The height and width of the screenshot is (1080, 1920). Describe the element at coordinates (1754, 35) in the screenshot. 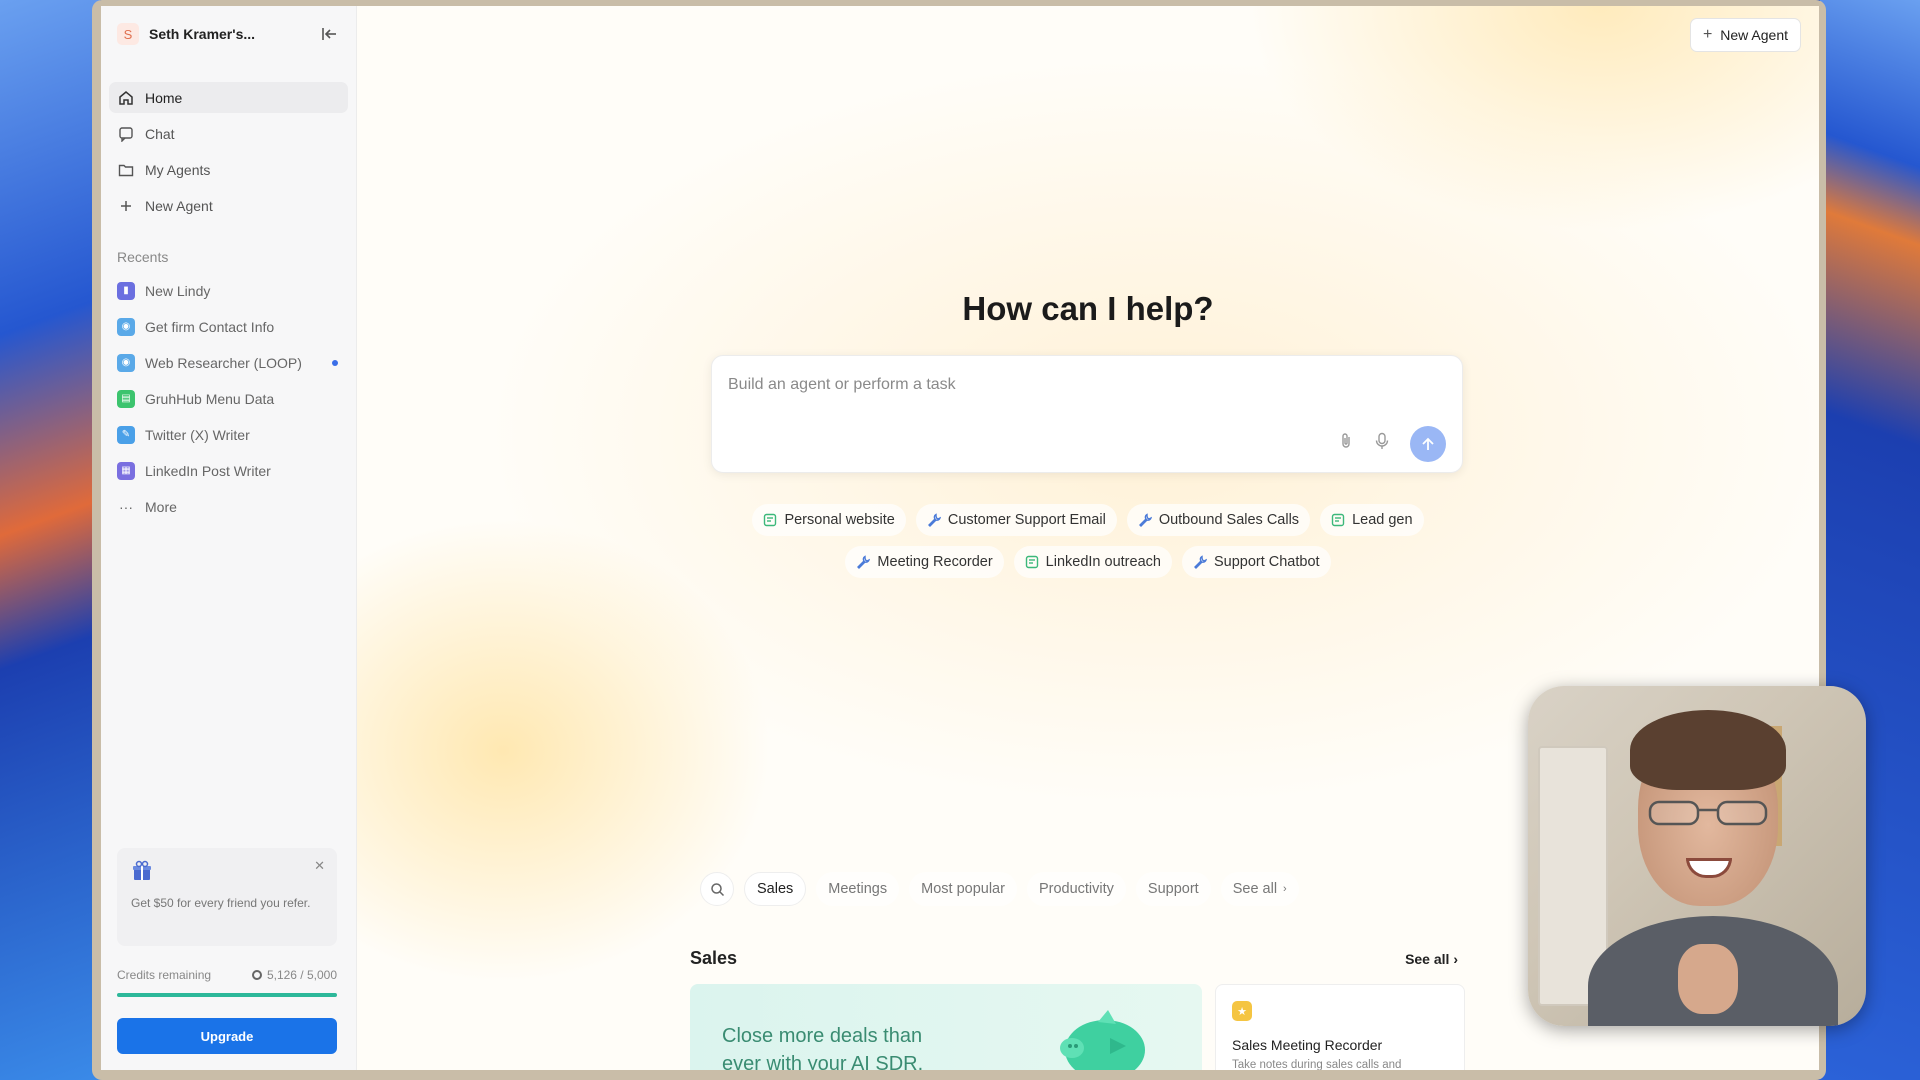

I see `new-agent-label: New Agent` at that location.